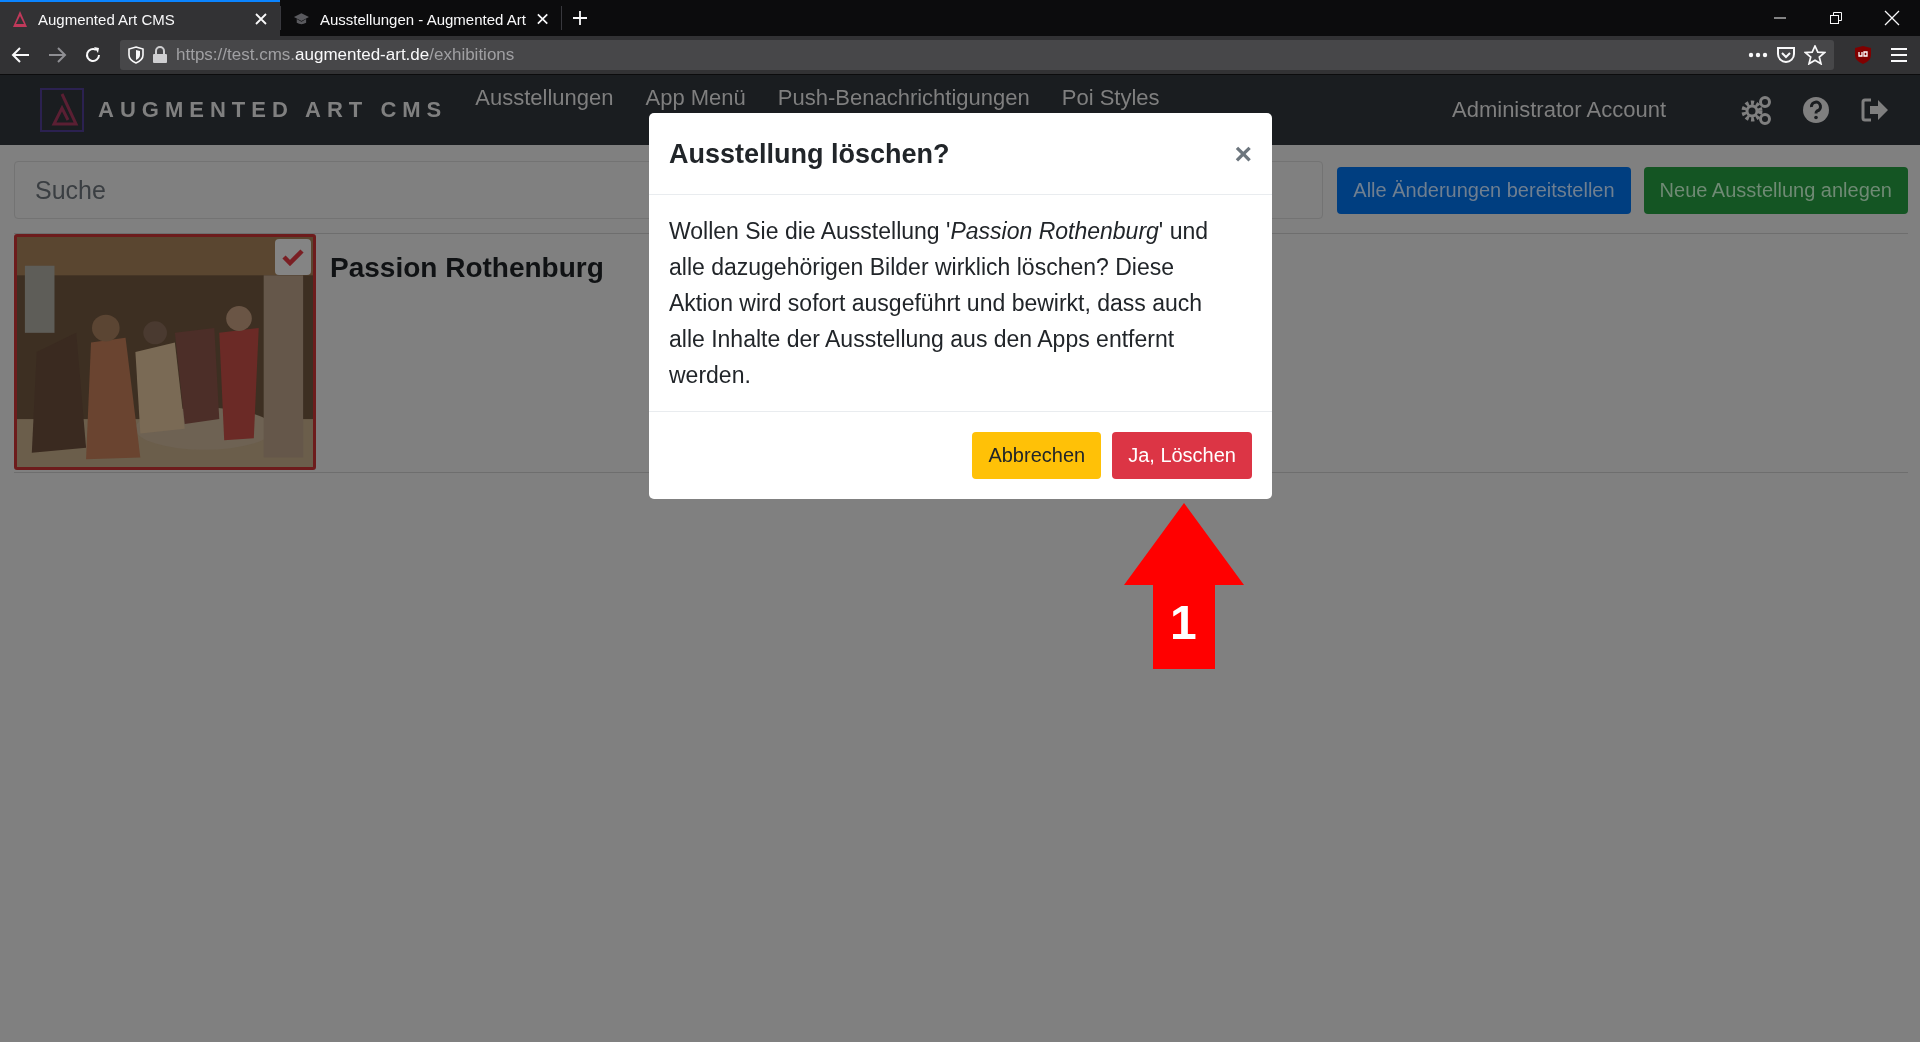 The width and height of the screenshot is (1920, 1042). What do you see at coordinates (809, 154) in the screenshot?
I see `dialog-title: Ausstellung löschen?` at bounding box center [809, 154].